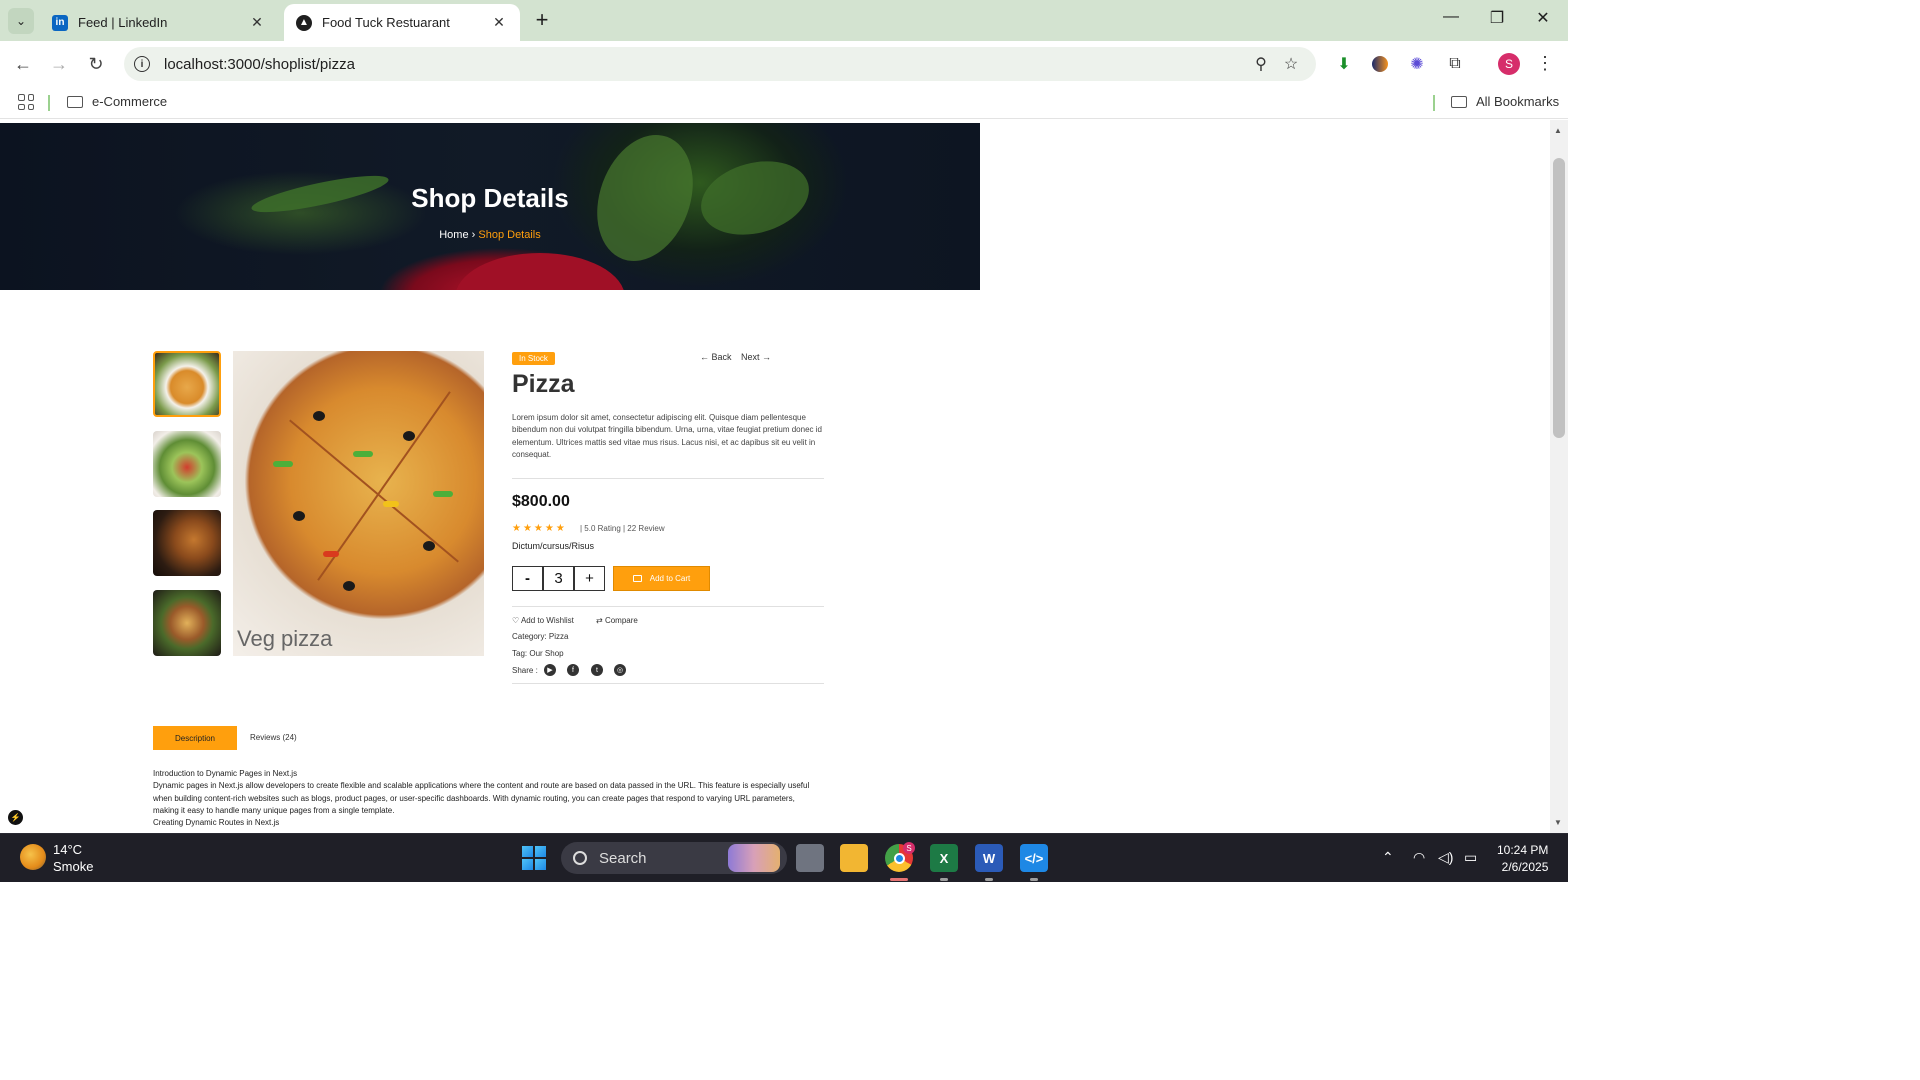 The height and width of the screenshot is (1080, 1920). What do you see at coordinates (453, 235) in the screenshot?
I see `breadcrumb-home: Home` at bounding box center [453, 235].